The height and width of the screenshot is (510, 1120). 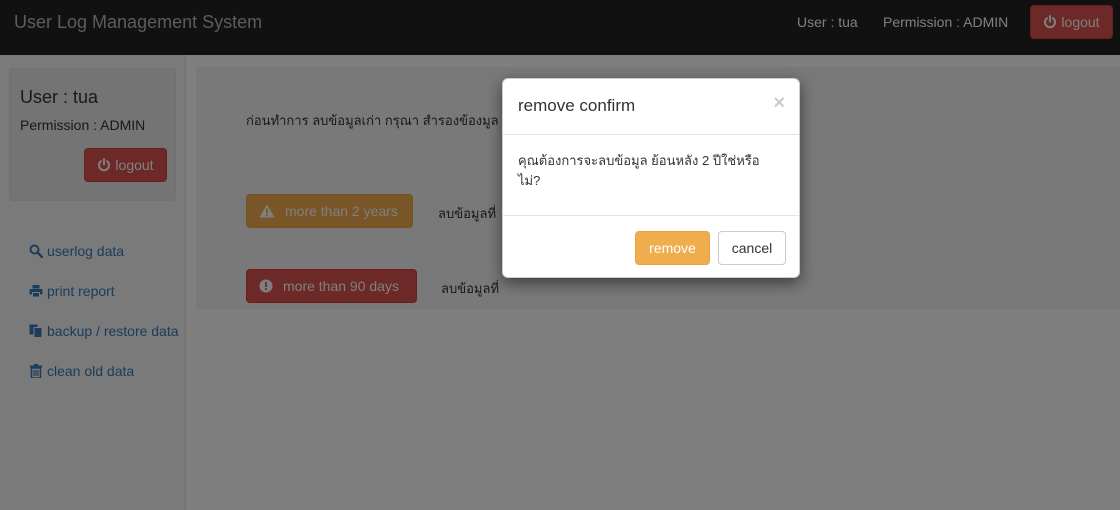 What do you see at coordinates (752, 248) in the screenshot?
I see `cancel-button: cancel` at bounding box center [752, 248].